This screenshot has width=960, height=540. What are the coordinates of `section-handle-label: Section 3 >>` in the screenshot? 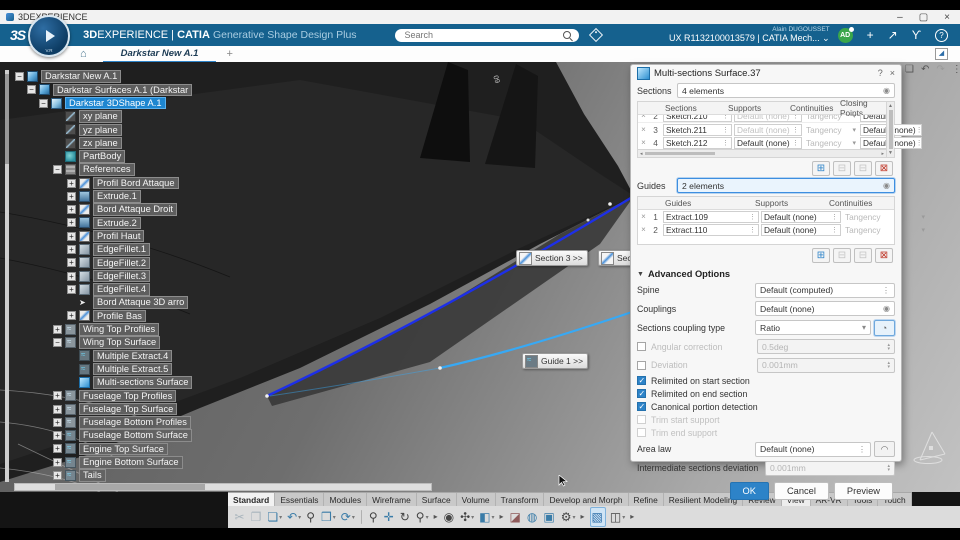 It's located at (552, 258).